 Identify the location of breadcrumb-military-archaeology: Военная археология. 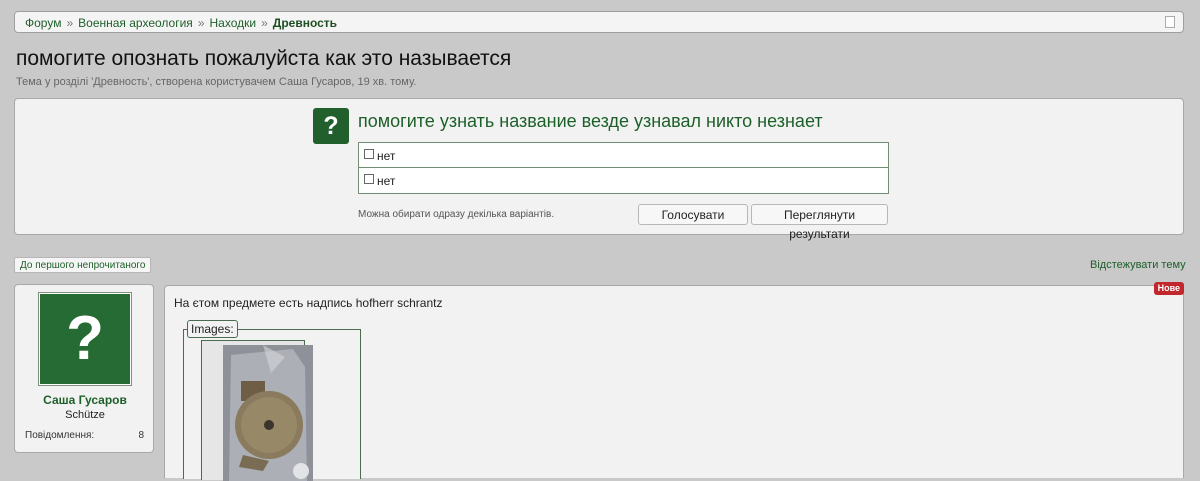
(135, 23).